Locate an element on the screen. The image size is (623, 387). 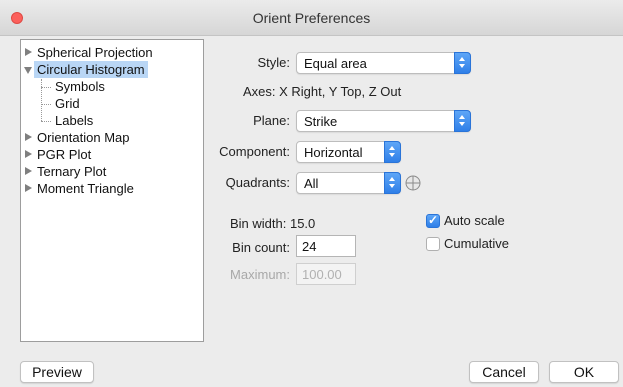
window-title: Orient Preferences is located at coordinates (311, 18).